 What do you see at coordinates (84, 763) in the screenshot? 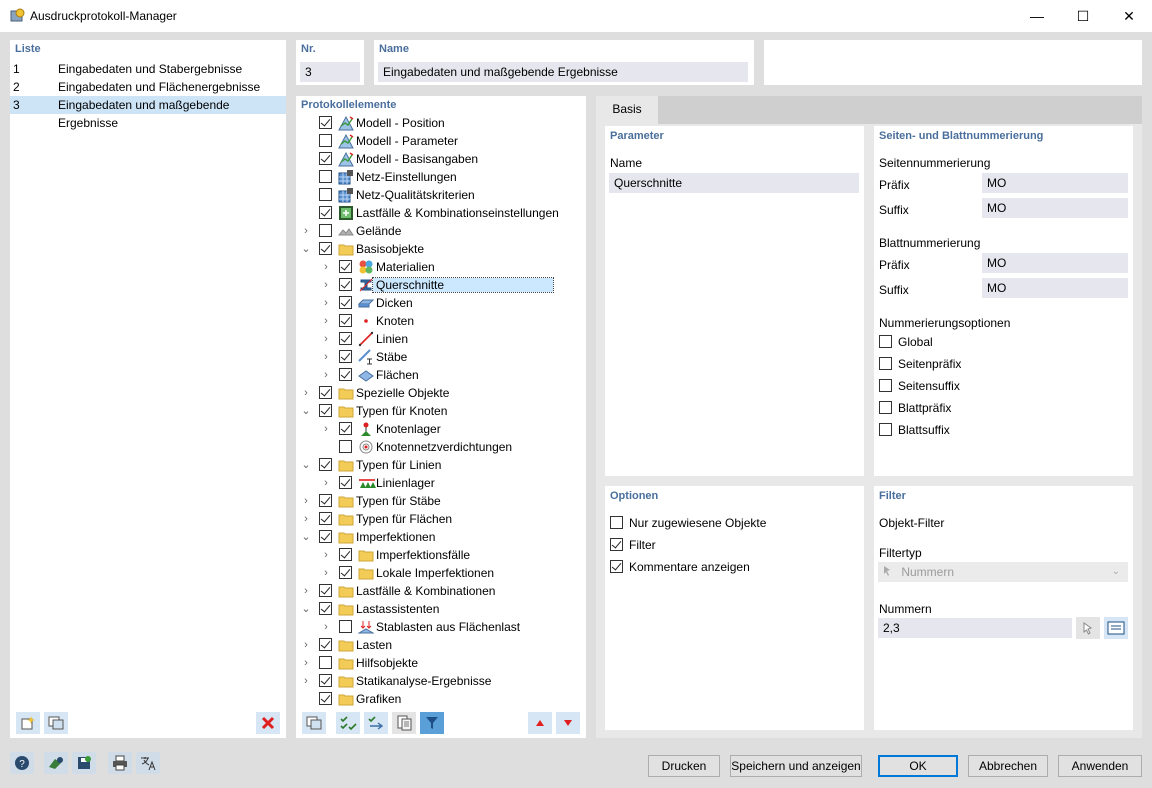
I see `save-settings-button` at bounding box center [84, 763].